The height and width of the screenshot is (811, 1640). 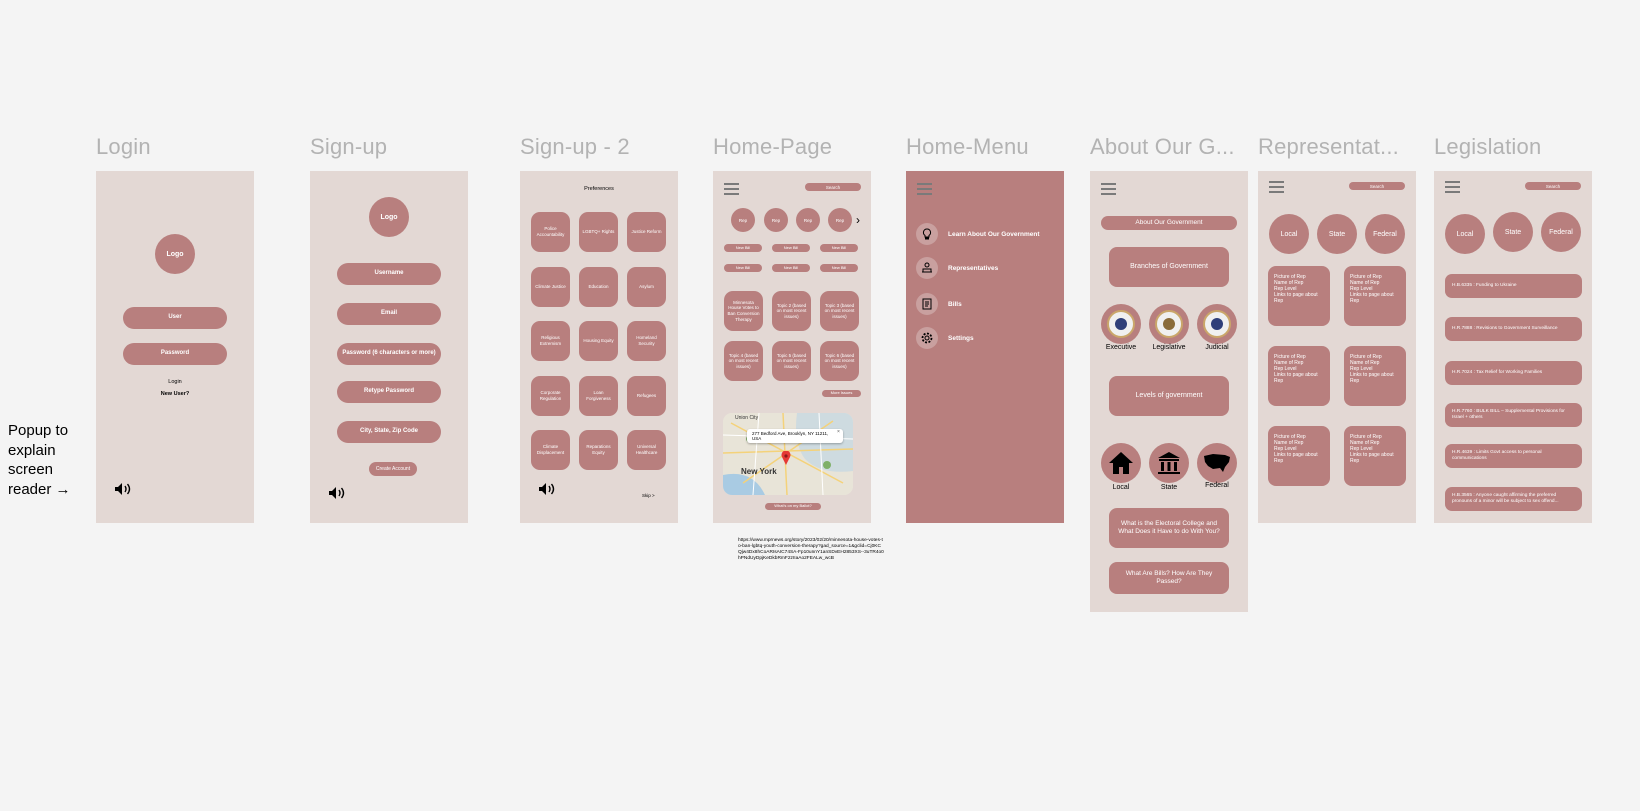 I want to click on new-user-link: New User?, so click(x=175, y=394).